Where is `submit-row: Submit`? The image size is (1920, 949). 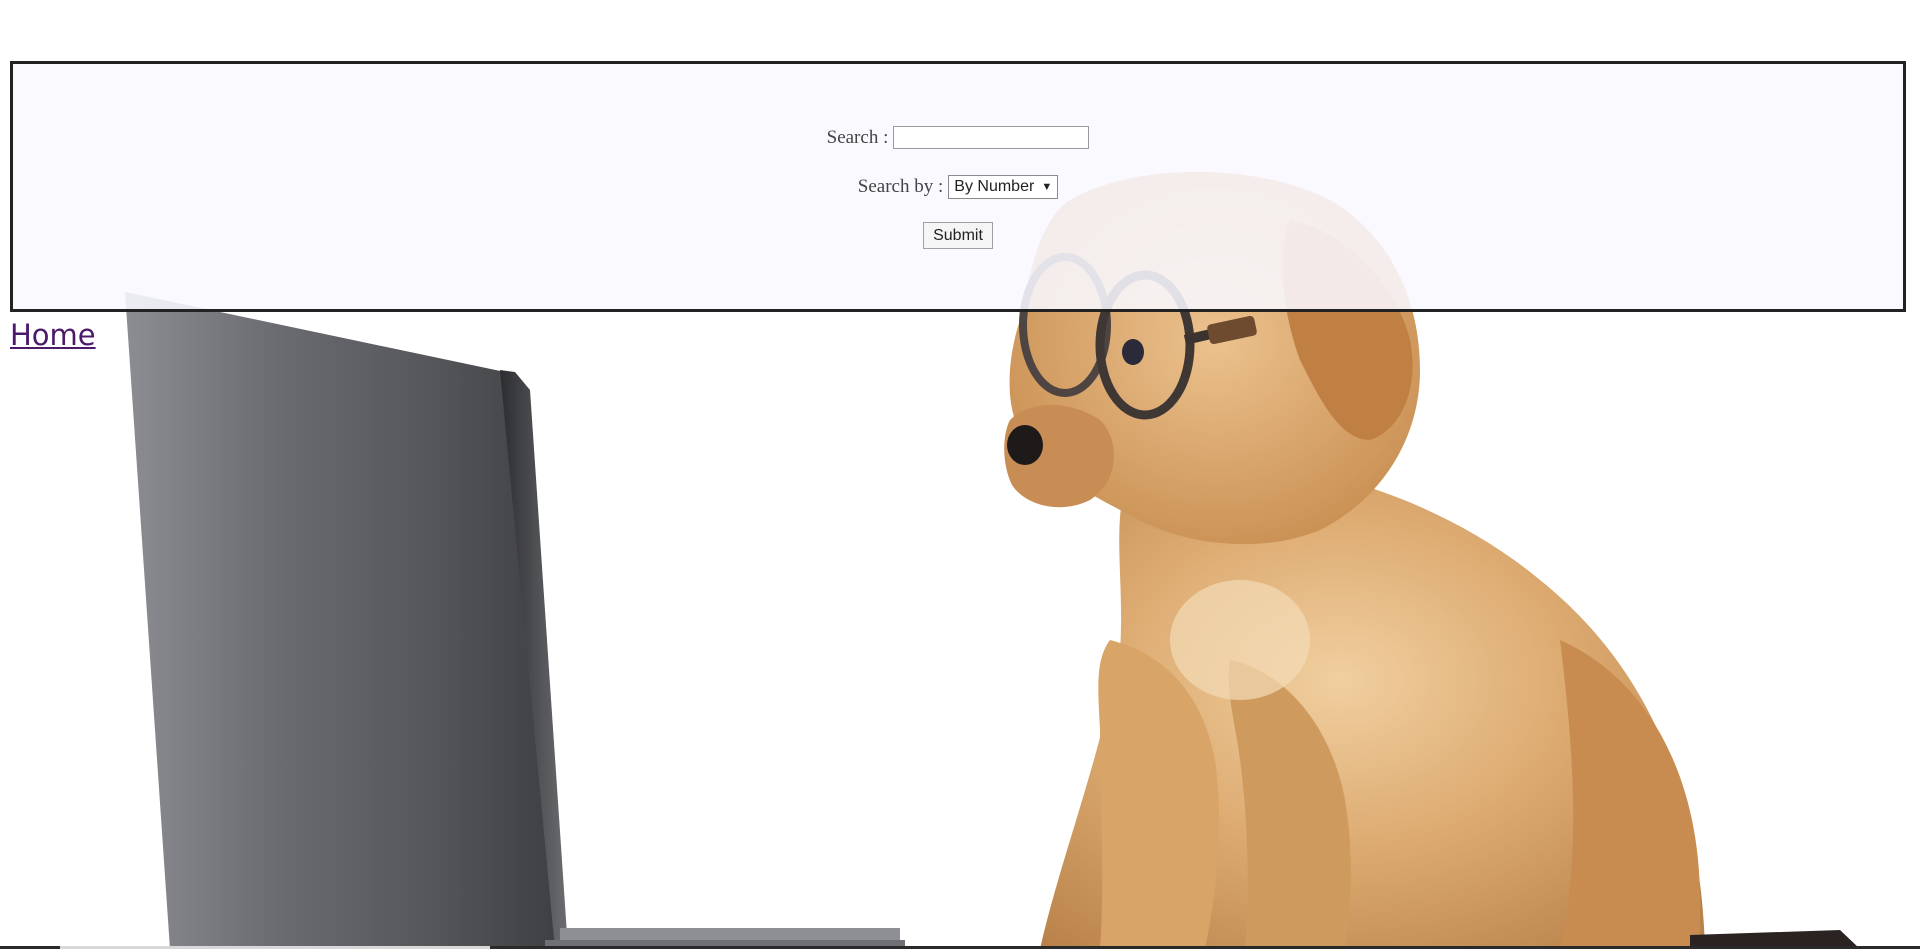
submit-row: Submit is located at coordinates (958, 235).